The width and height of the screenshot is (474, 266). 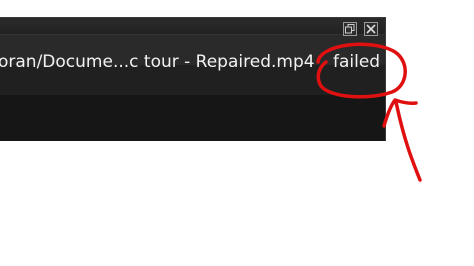 What do you see at coordinates (157, 62) in the screenshot?
I see `download-file-path: oran/Docume...c tour - Repaired.mp4` at bounding box center [157, 62].